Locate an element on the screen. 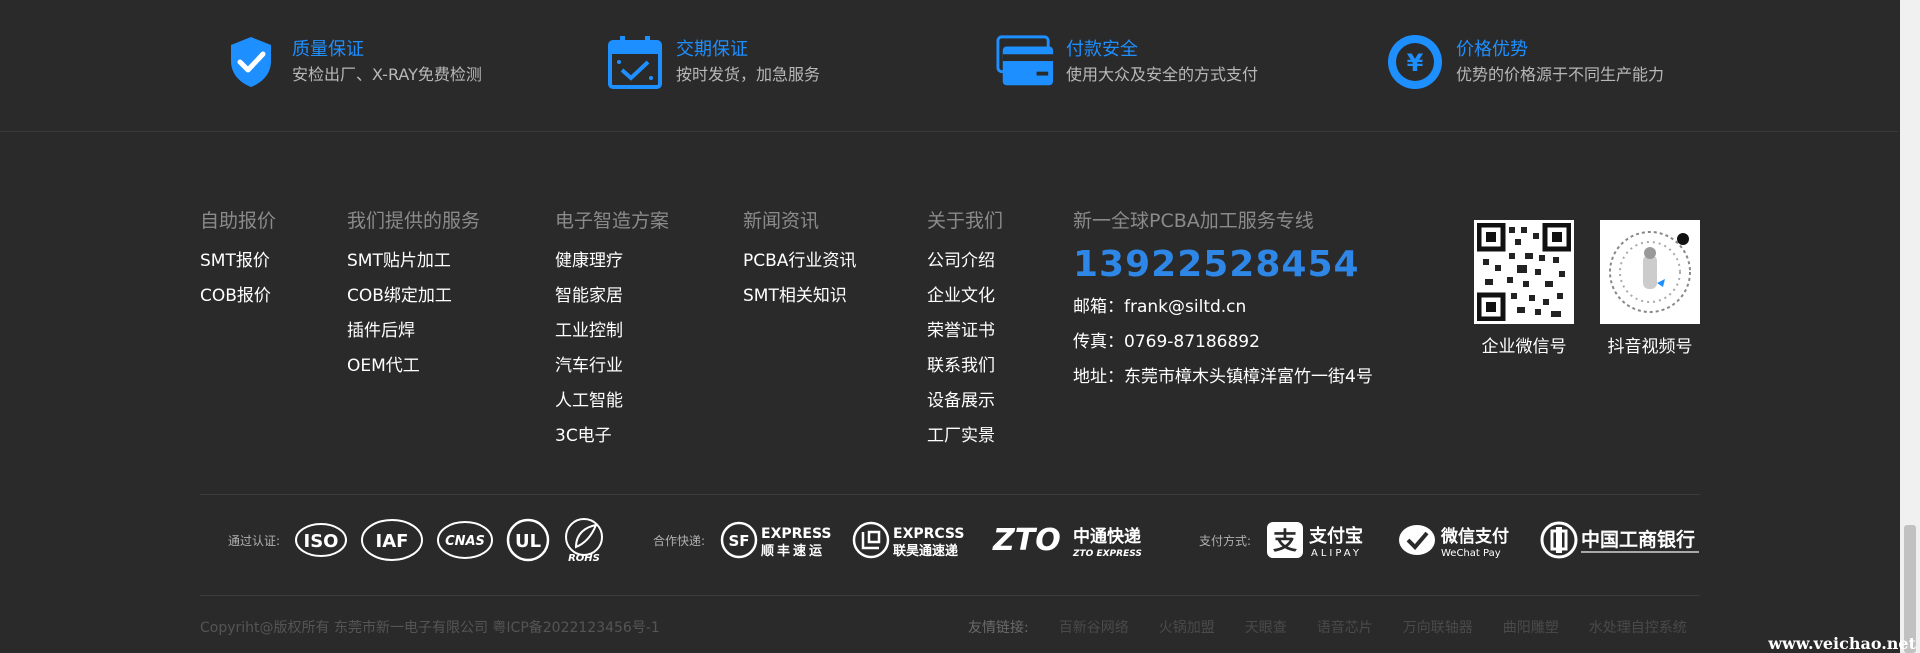 The image size is (1920, 653). friend-link: 曲阳雕塑 is located at coordinates (1531, 627).